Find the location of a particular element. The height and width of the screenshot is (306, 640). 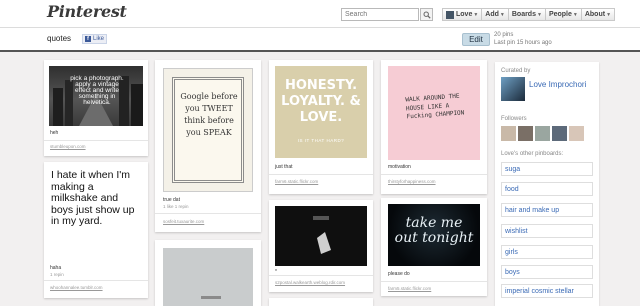

edit-board-button: Edit is located at coordinates (476, 39).